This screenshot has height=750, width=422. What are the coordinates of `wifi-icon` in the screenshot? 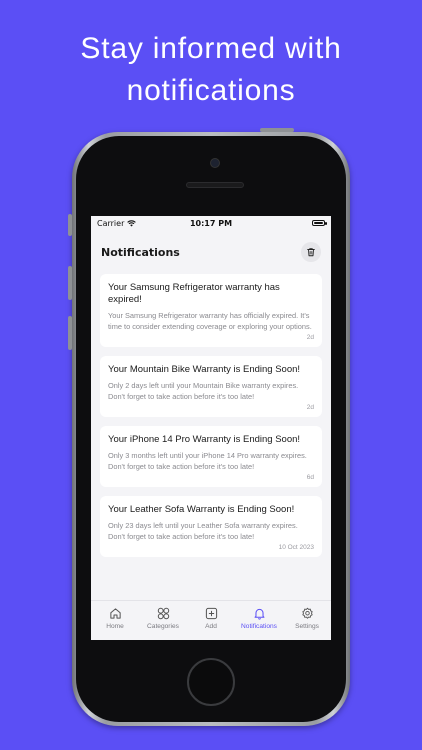 It's located at (132, 222).